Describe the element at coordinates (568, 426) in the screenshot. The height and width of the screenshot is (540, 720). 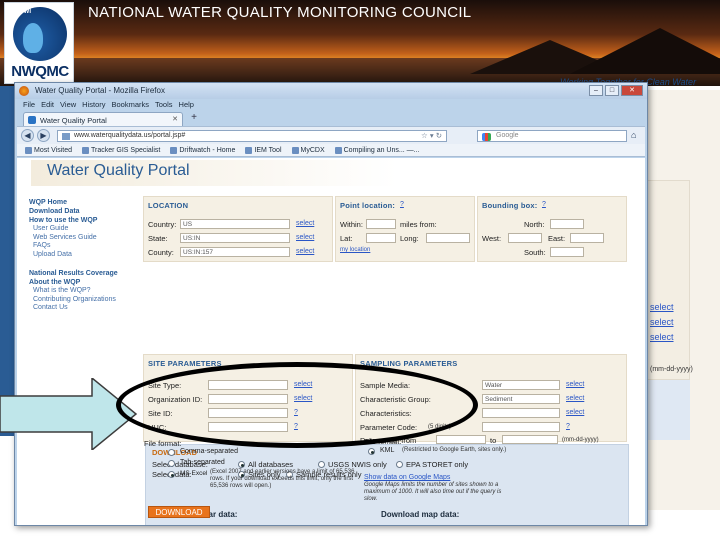
I see `parameter-code-help: ?` at that location.